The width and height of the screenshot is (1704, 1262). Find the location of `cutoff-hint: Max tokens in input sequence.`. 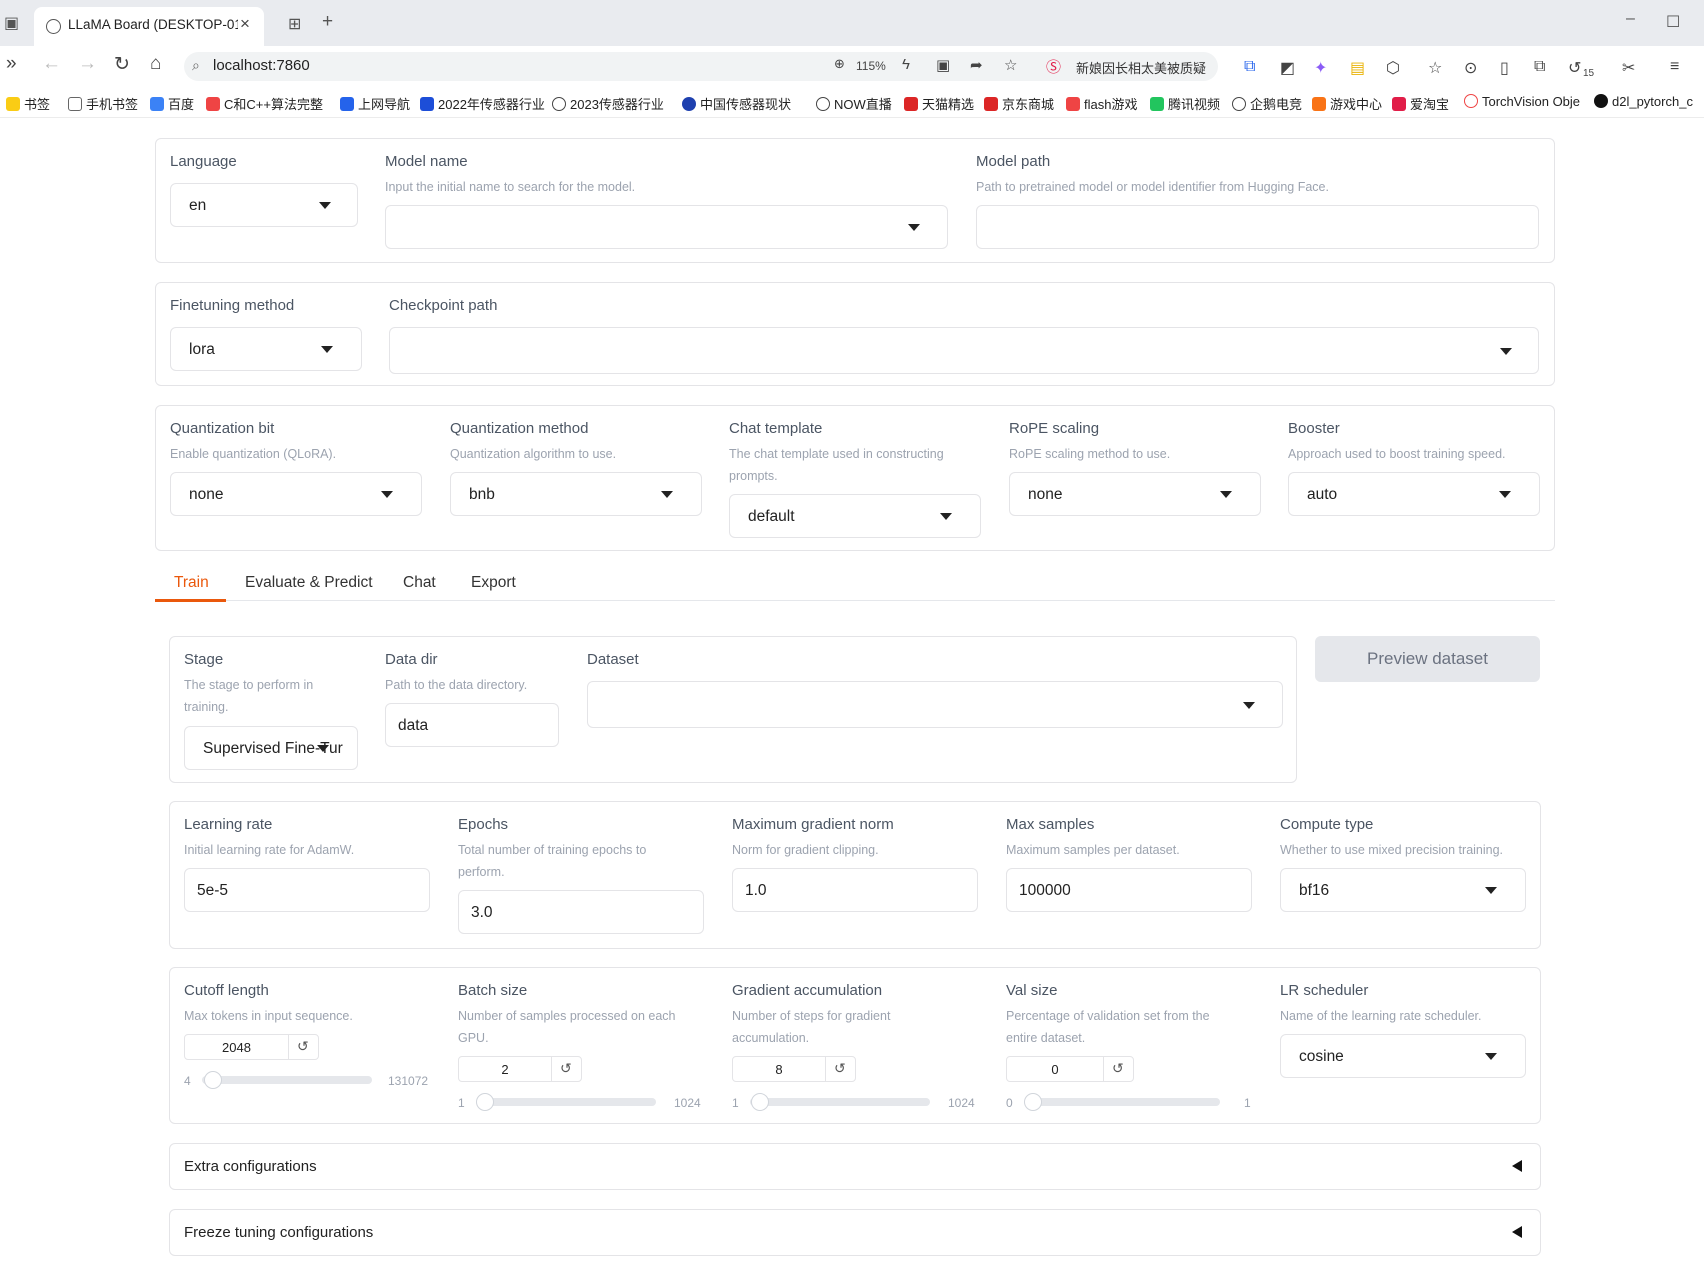

cutoff-hint: Max tokens in input sequence. is located at coordinates (268, 1016).